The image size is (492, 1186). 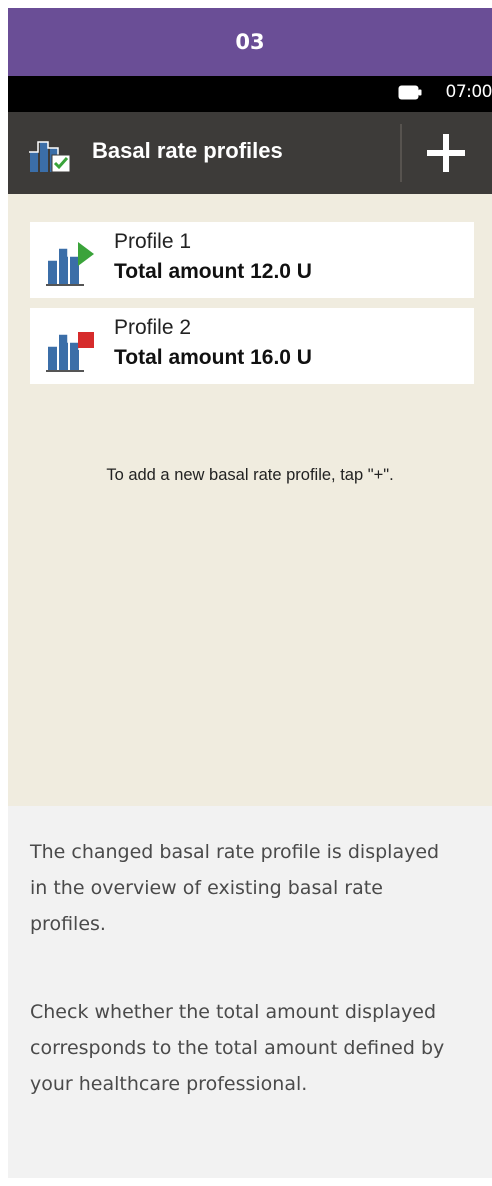 I want to click on stop-icon, so click(x=86, y=340).